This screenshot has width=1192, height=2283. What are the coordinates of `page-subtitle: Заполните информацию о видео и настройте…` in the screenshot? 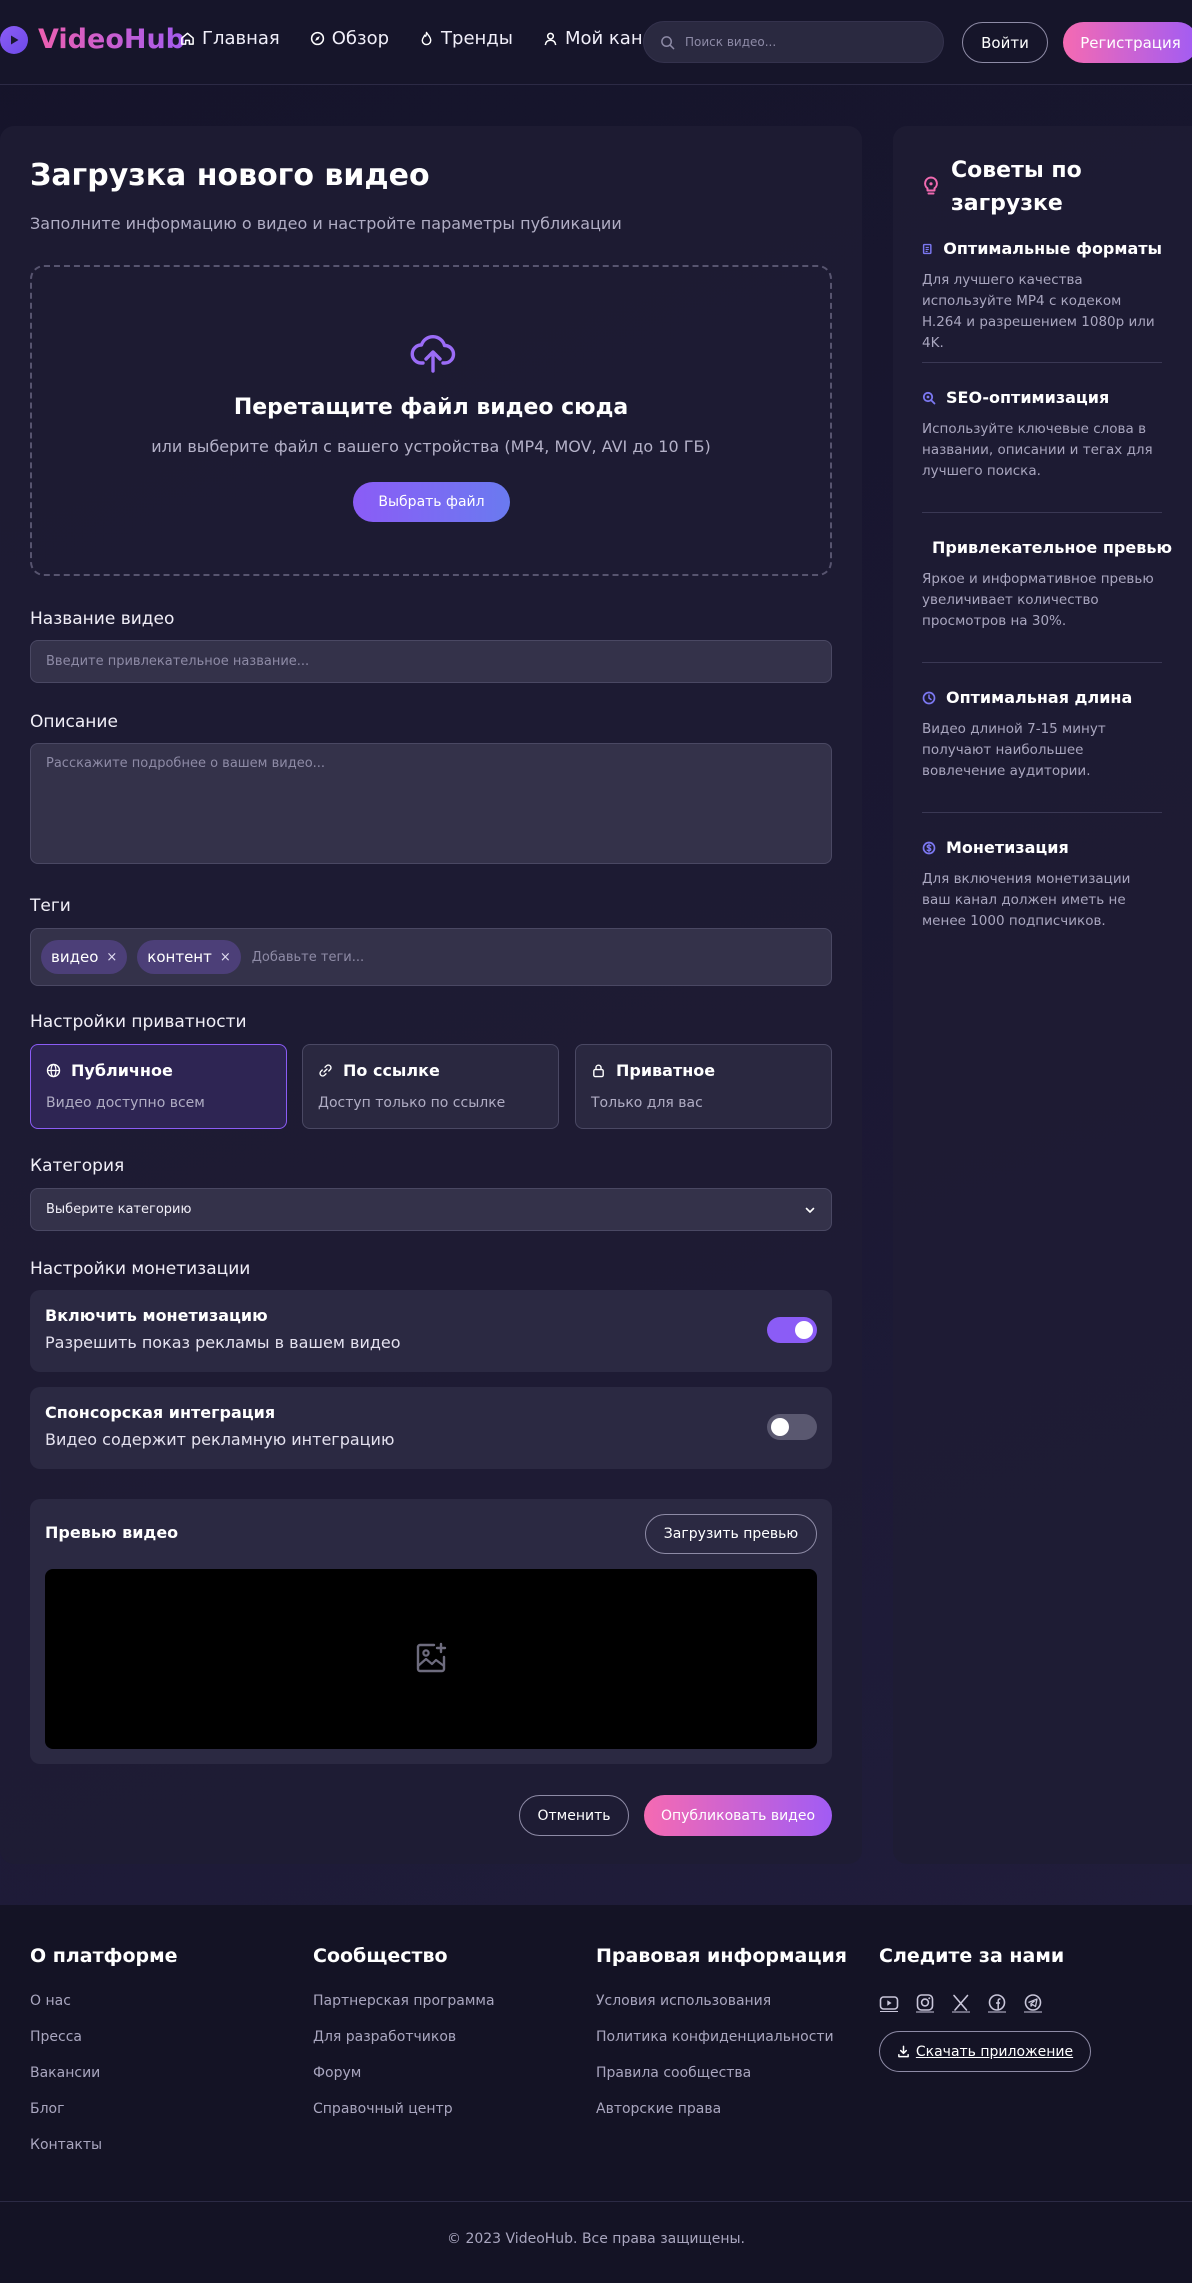 It's located at (326, 223).